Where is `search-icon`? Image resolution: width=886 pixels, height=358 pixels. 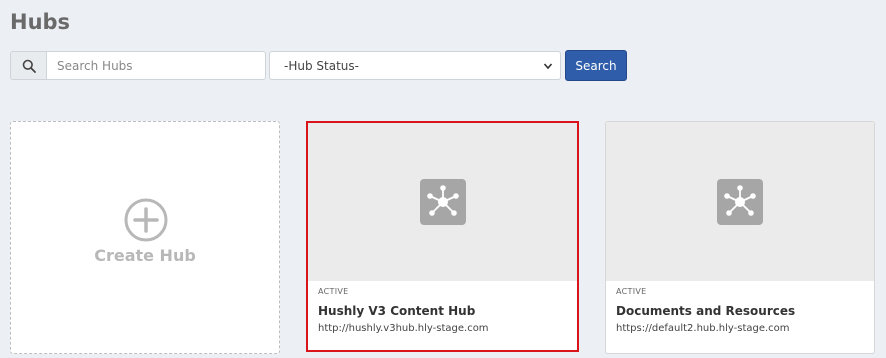
search-icon is located at coordinates (29, 66).